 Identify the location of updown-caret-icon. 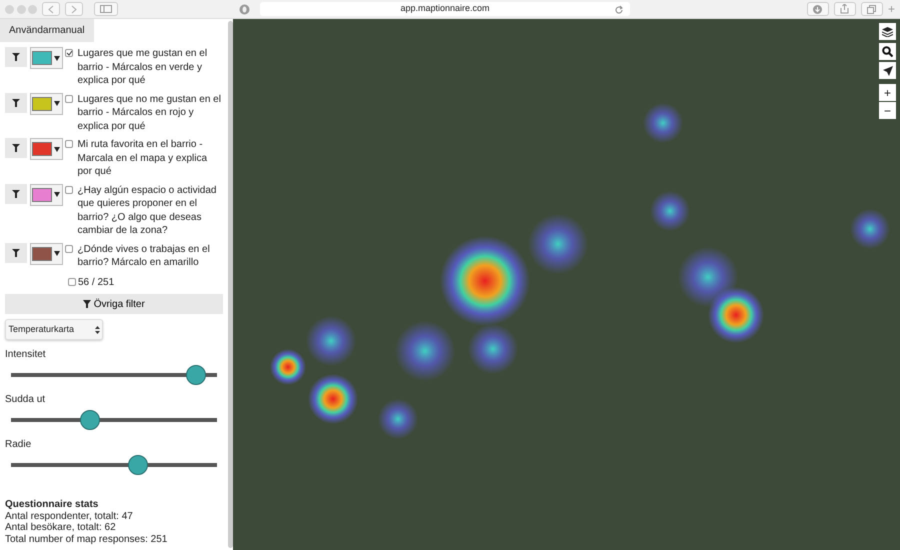
(97, 330).